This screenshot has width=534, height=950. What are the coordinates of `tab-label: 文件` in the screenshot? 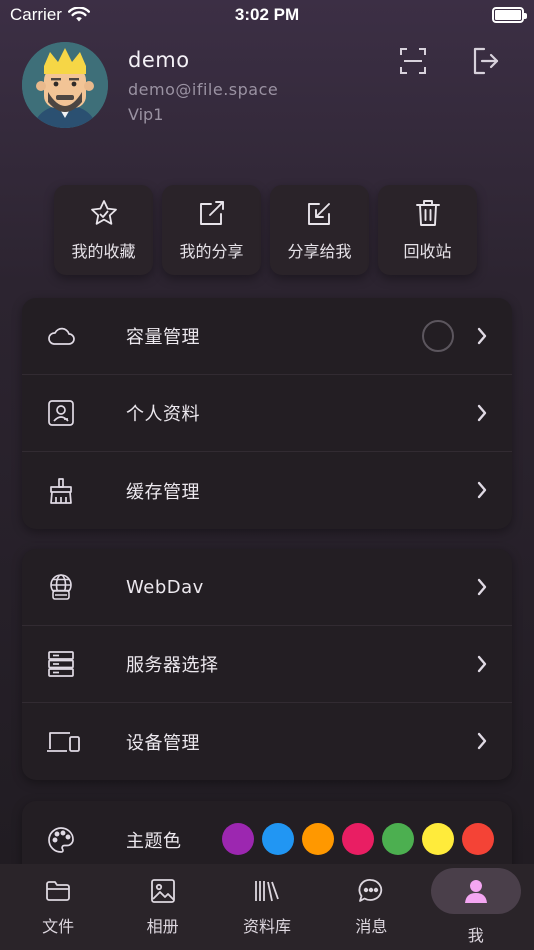 It's located at (58, 926).